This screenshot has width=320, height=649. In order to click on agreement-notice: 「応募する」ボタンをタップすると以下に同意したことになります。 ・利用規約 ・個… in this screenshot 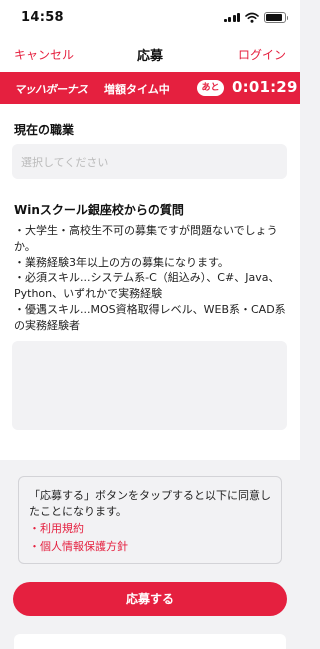, I will do `click(150, 520)`.